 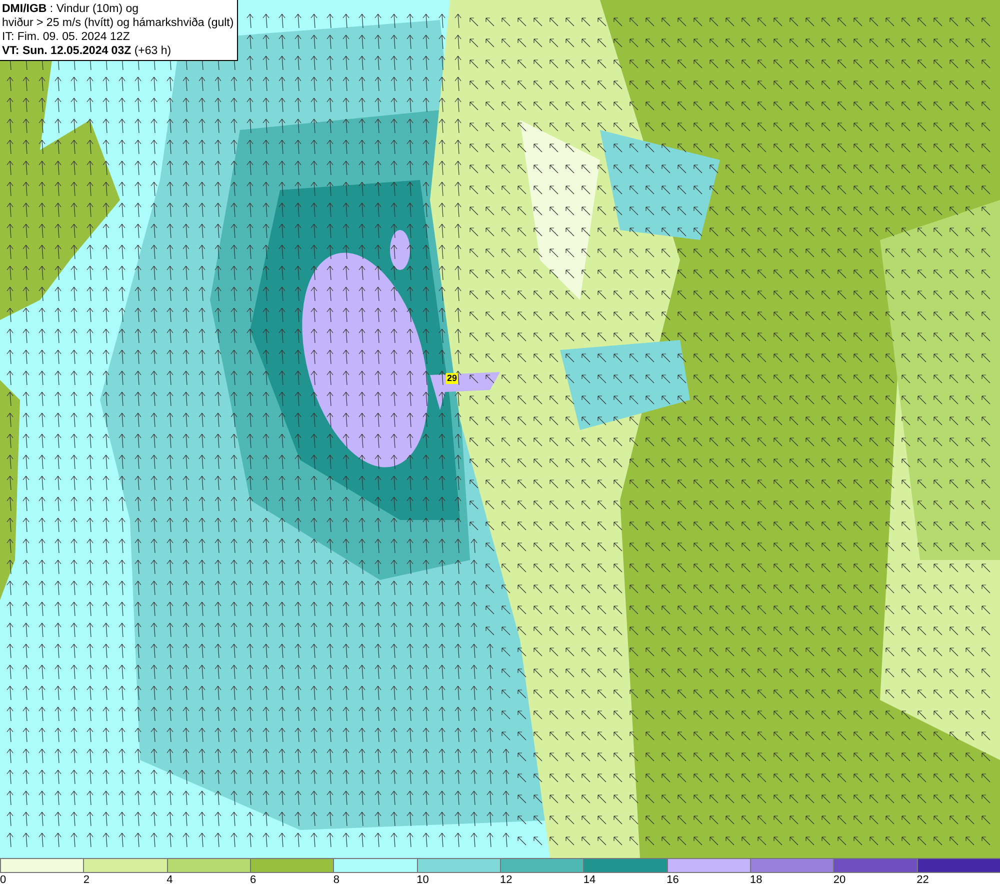 I want to click on legend-tick-label: 12, so click(x=506, y=880).